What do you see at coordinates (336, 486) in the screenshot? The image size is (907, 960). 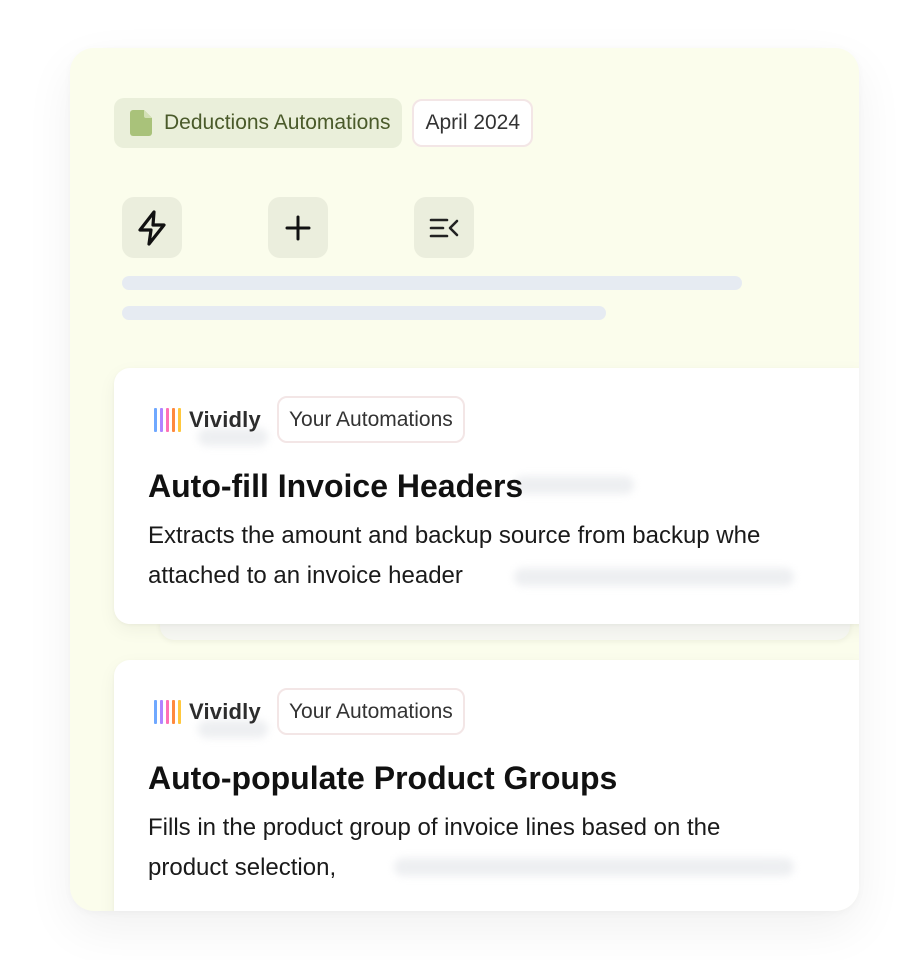 I see `card-title: Auto-fill Invoice Headers` at bounding box center [336, 486].